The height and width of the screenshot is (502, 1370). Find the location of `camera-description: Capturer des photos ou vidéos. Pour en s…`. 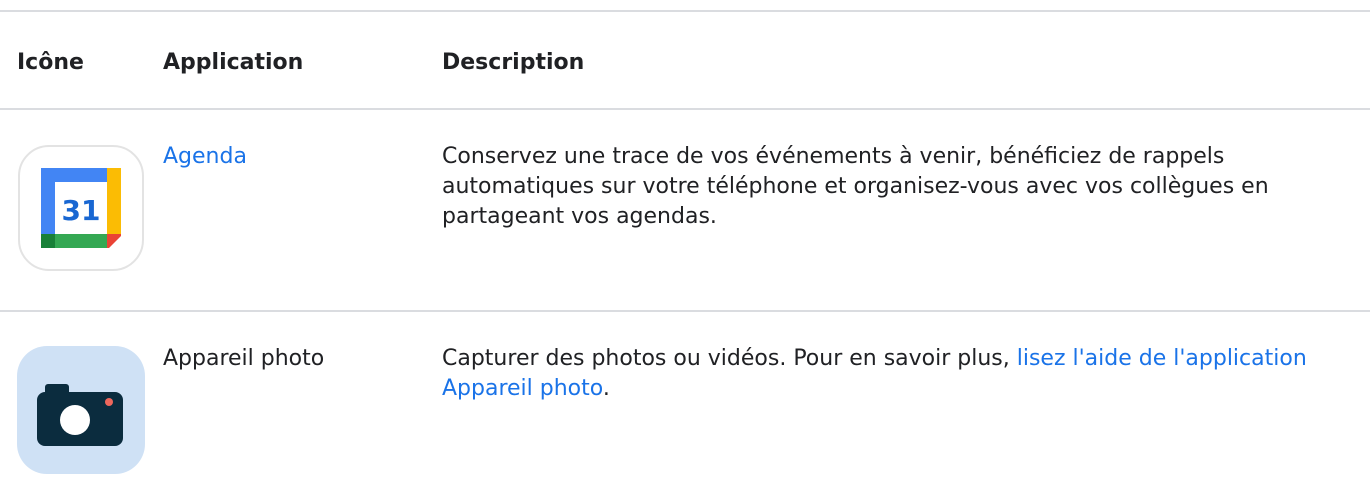

camera-description: Capturer des photos ou vidéos. Pour en s… is located at coordinates (892, 374).